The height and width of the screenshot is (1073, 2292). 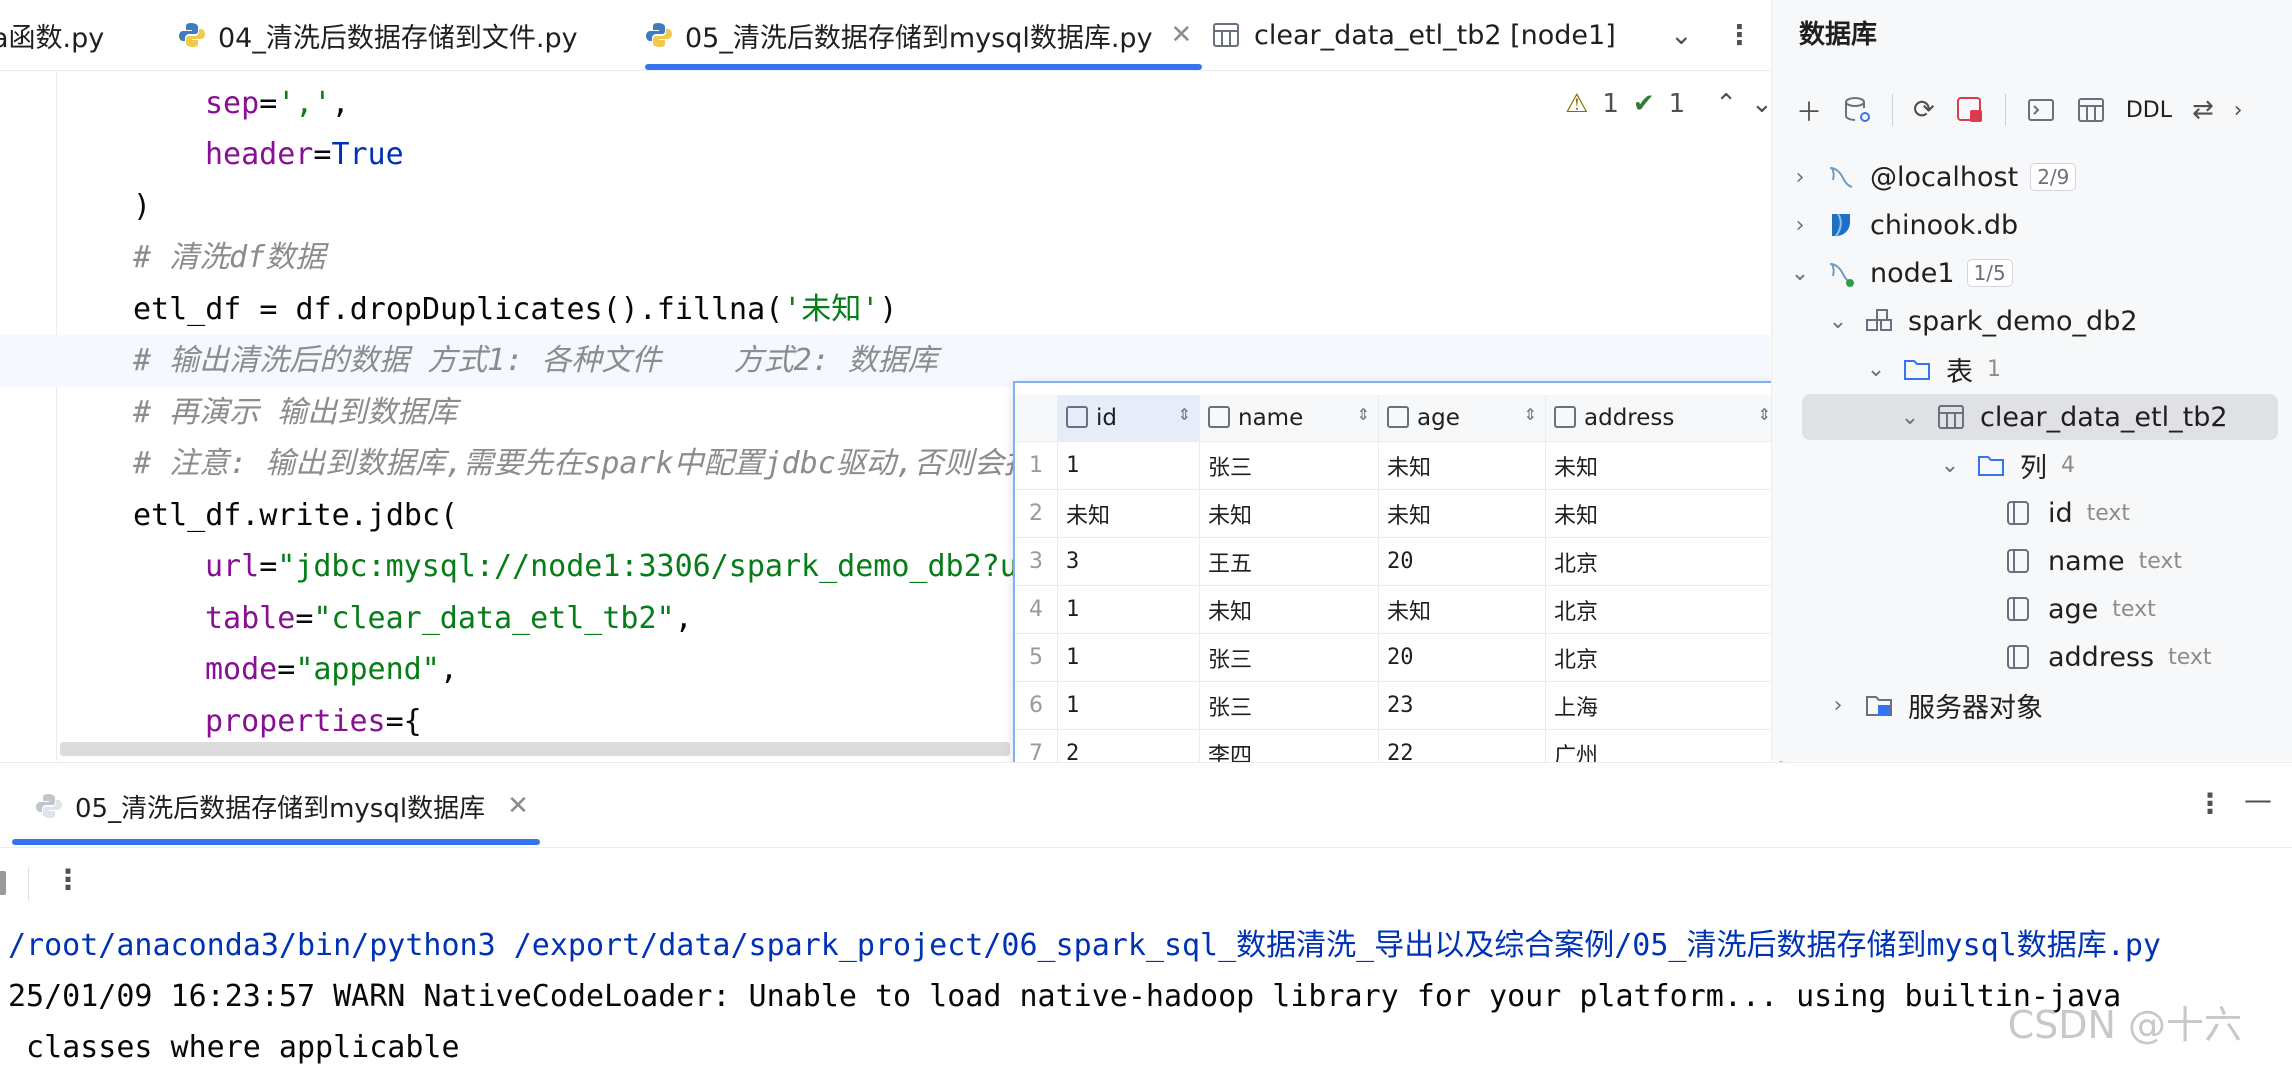 I want to click on table-row: 1 1 张三 未知 未知, so click(x=1397, y=465).